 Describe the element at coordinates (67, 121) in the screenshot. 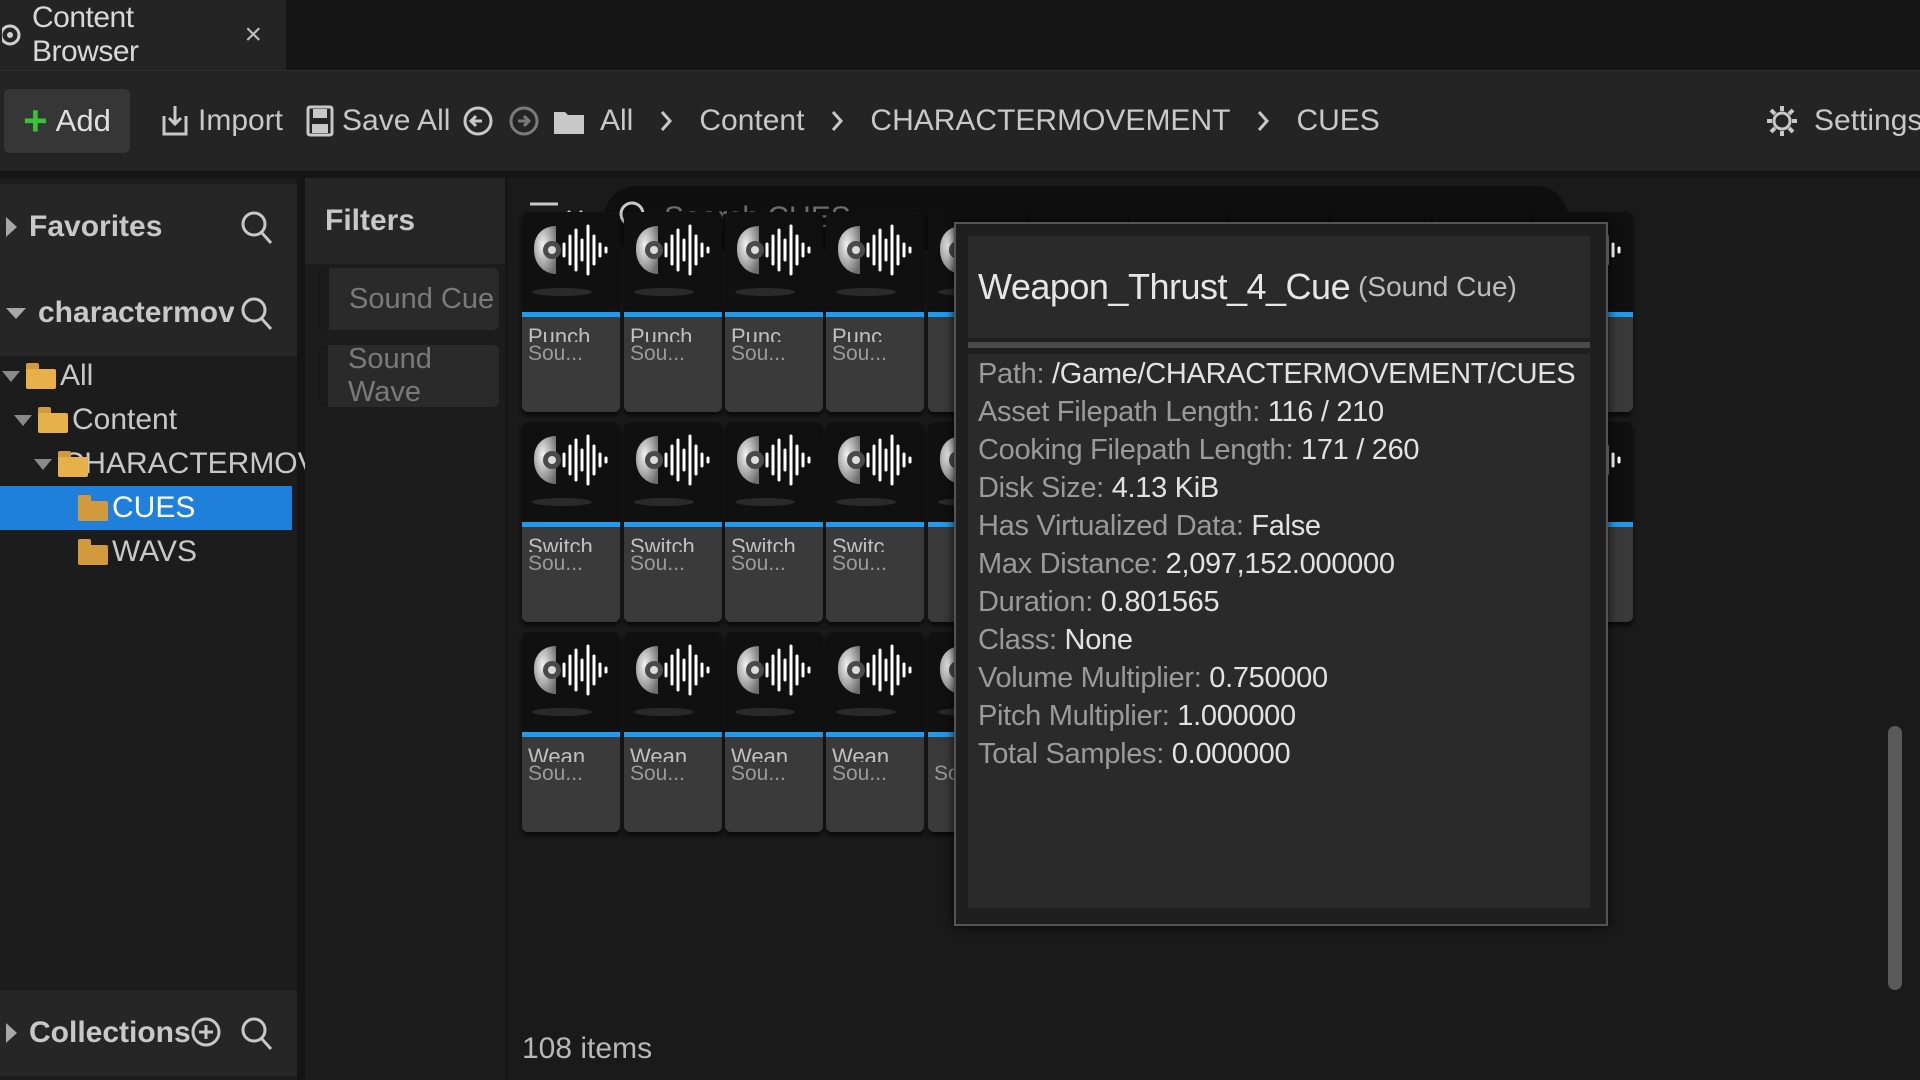

I see `add-button: + Add` at that location.